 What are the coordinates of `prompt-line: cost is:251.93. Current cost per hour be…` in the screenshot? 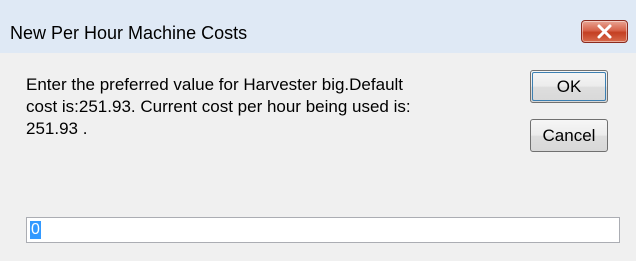 It's located at (218, 106).